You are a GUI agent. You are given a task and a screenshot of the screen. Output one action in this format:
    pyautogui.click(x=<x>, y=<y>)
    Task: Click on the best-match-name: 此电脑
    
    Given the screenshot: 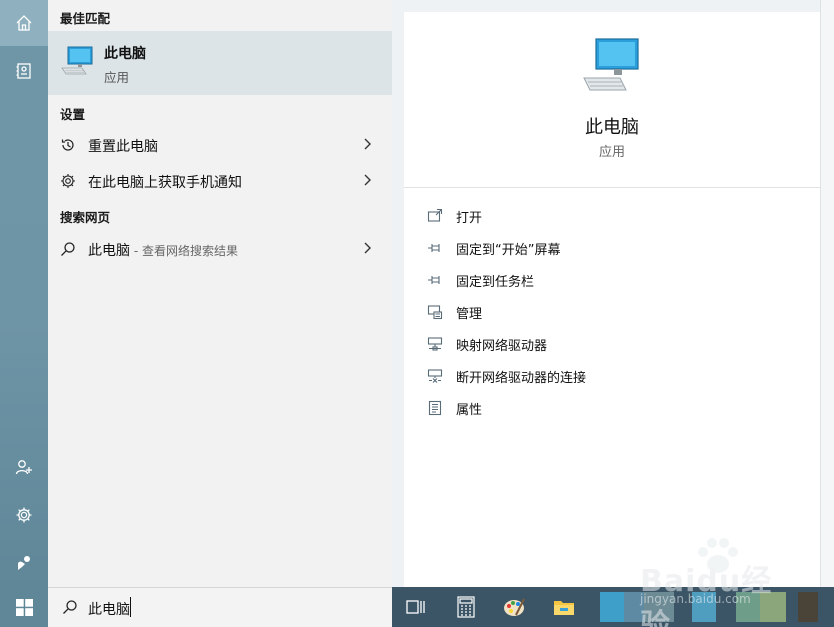 What is the action you would take?
    pyautogui.click(x=125, y=54)
    